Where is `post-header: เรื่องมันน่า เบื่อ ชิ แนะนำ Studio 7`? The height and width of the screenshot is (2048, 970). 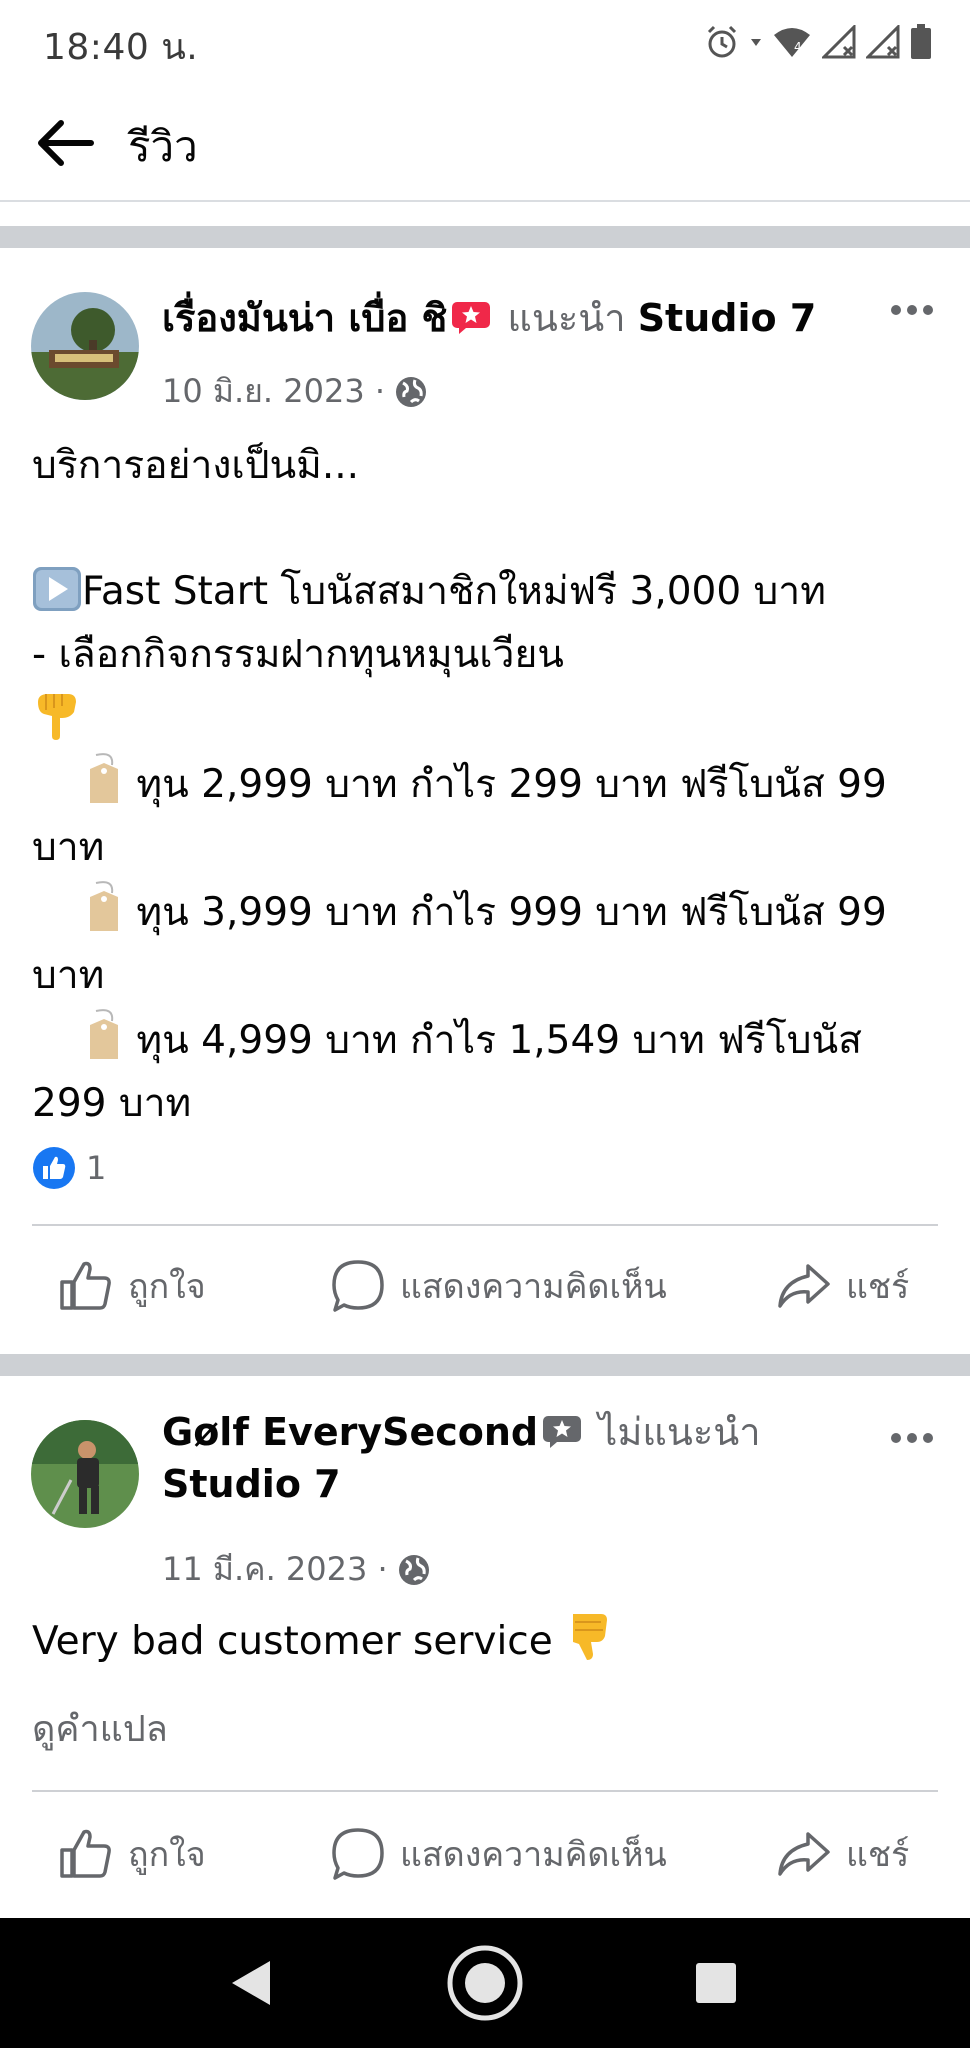 post-header: เรื่องมันน่า เบื่อ ชิ แนะนำ Studio 7 is located at coordinates (516, 318).